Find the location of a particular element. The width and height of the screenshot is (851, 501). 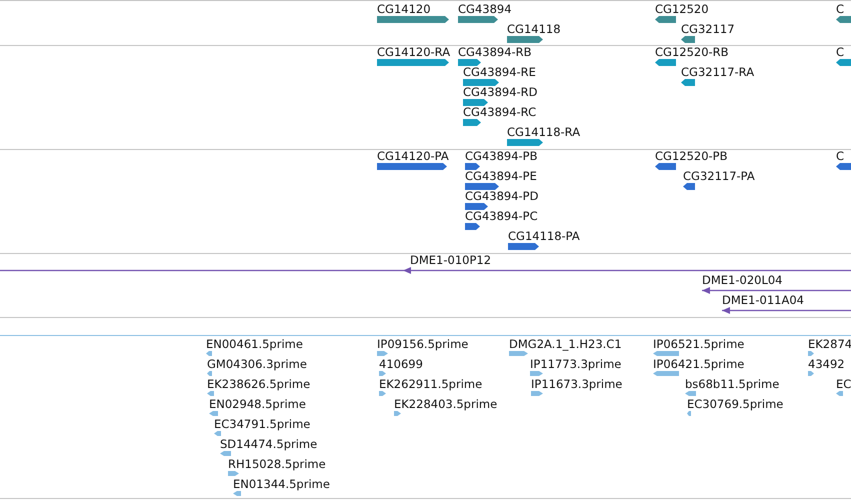

feature-label: CG43894-PC is located at coordinates (501, 216).